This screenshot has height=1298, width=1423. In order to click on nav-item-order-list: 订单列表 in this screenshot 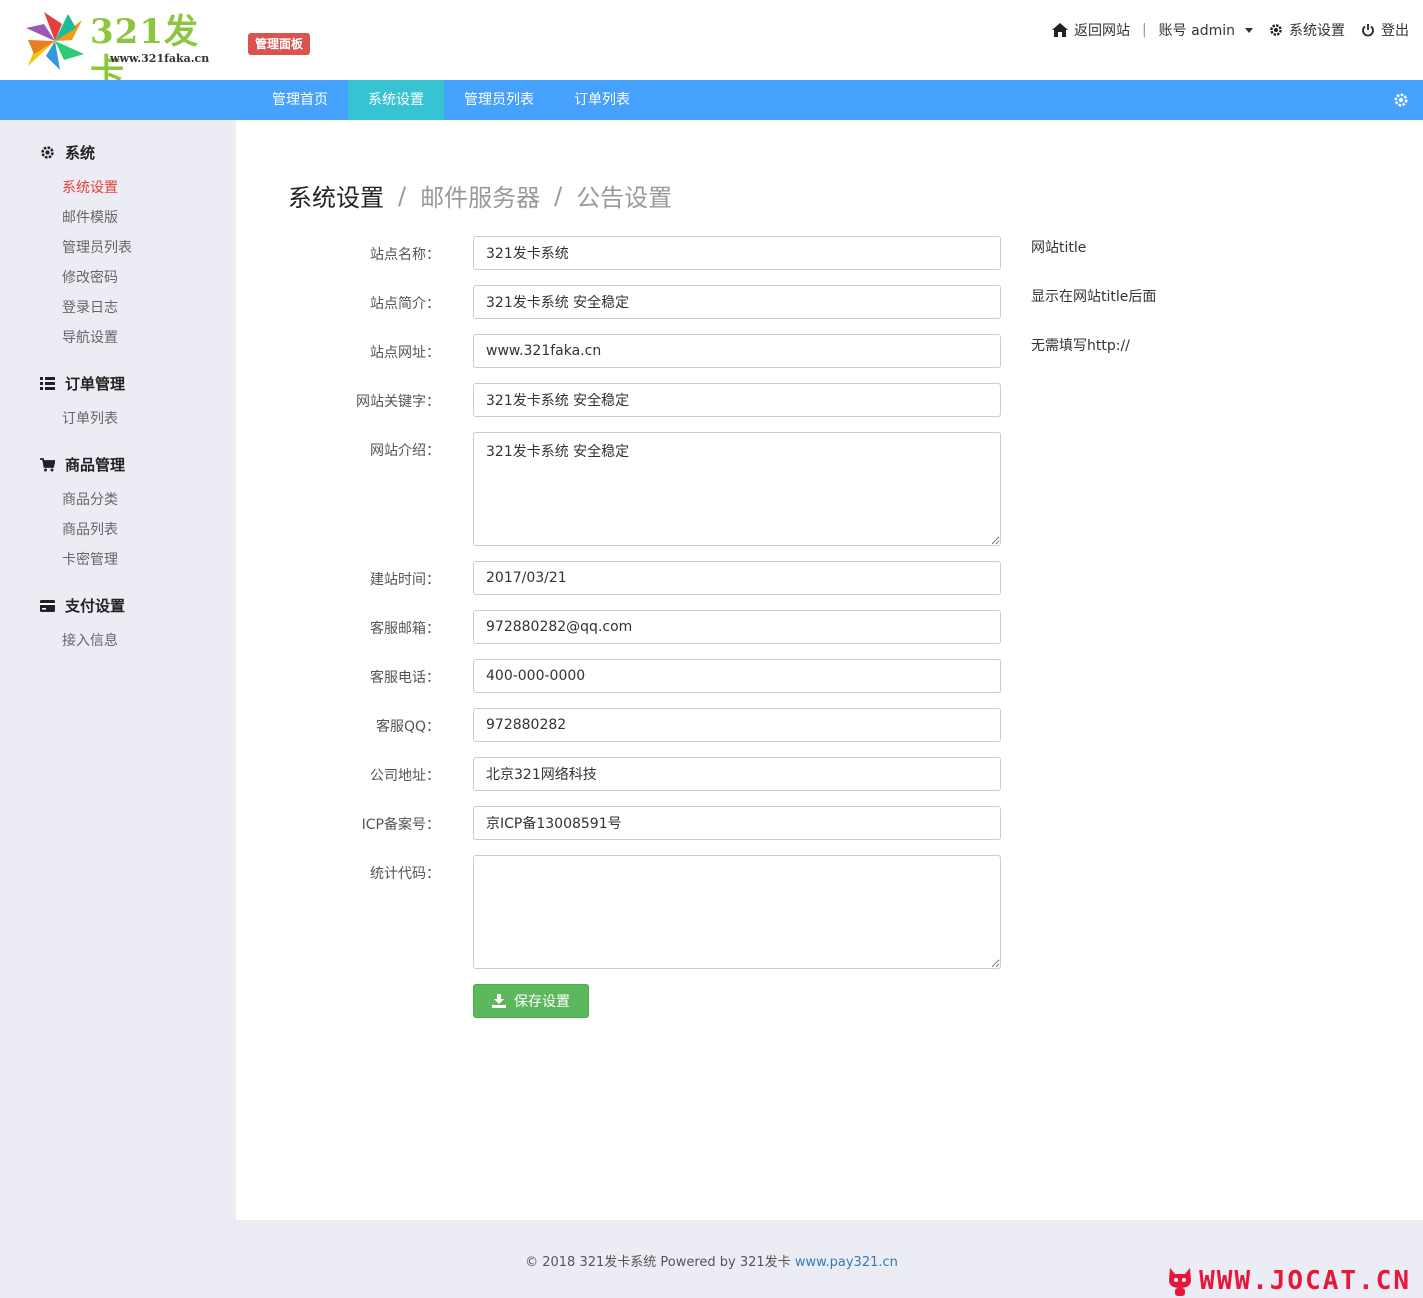, I will do `click(602, 100)`.